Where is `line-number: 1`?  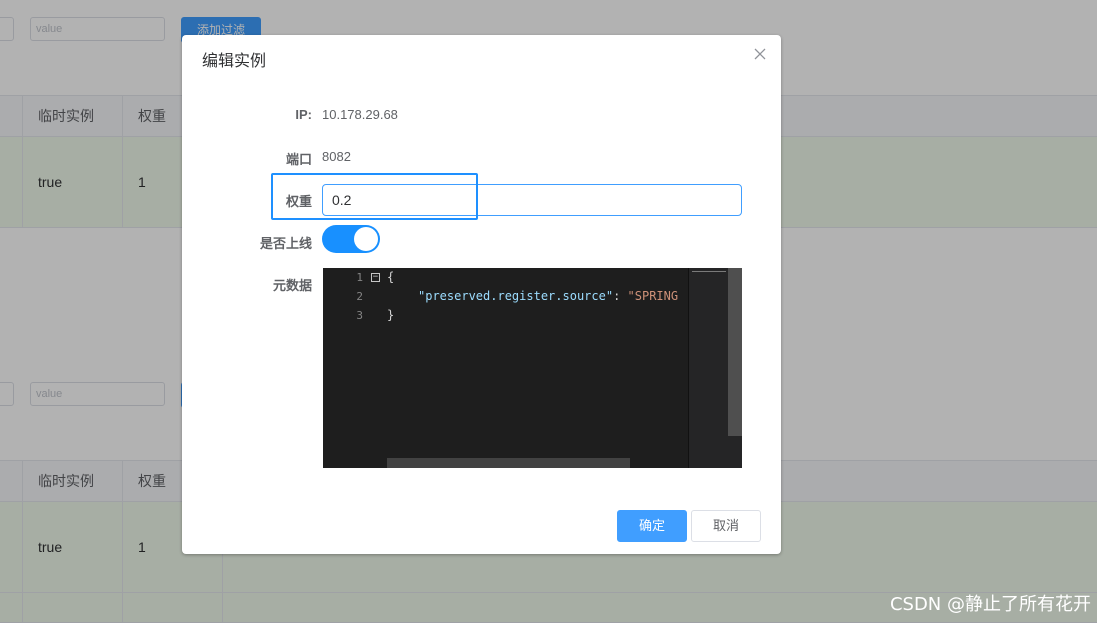
line-number: 1 is located at coordinates (359, 277).